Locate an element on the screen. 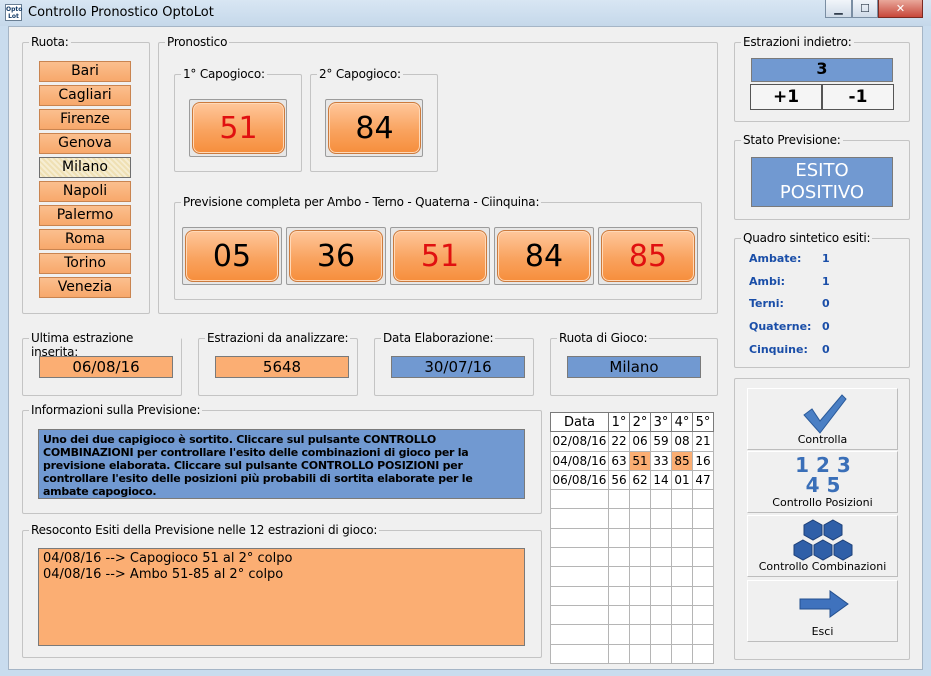 The width and height of the screenshot is (931, 676). controllo-posizioni-button: 1 2 3 4 5 Controllo Posizioni is located at coordinates (822, 482).